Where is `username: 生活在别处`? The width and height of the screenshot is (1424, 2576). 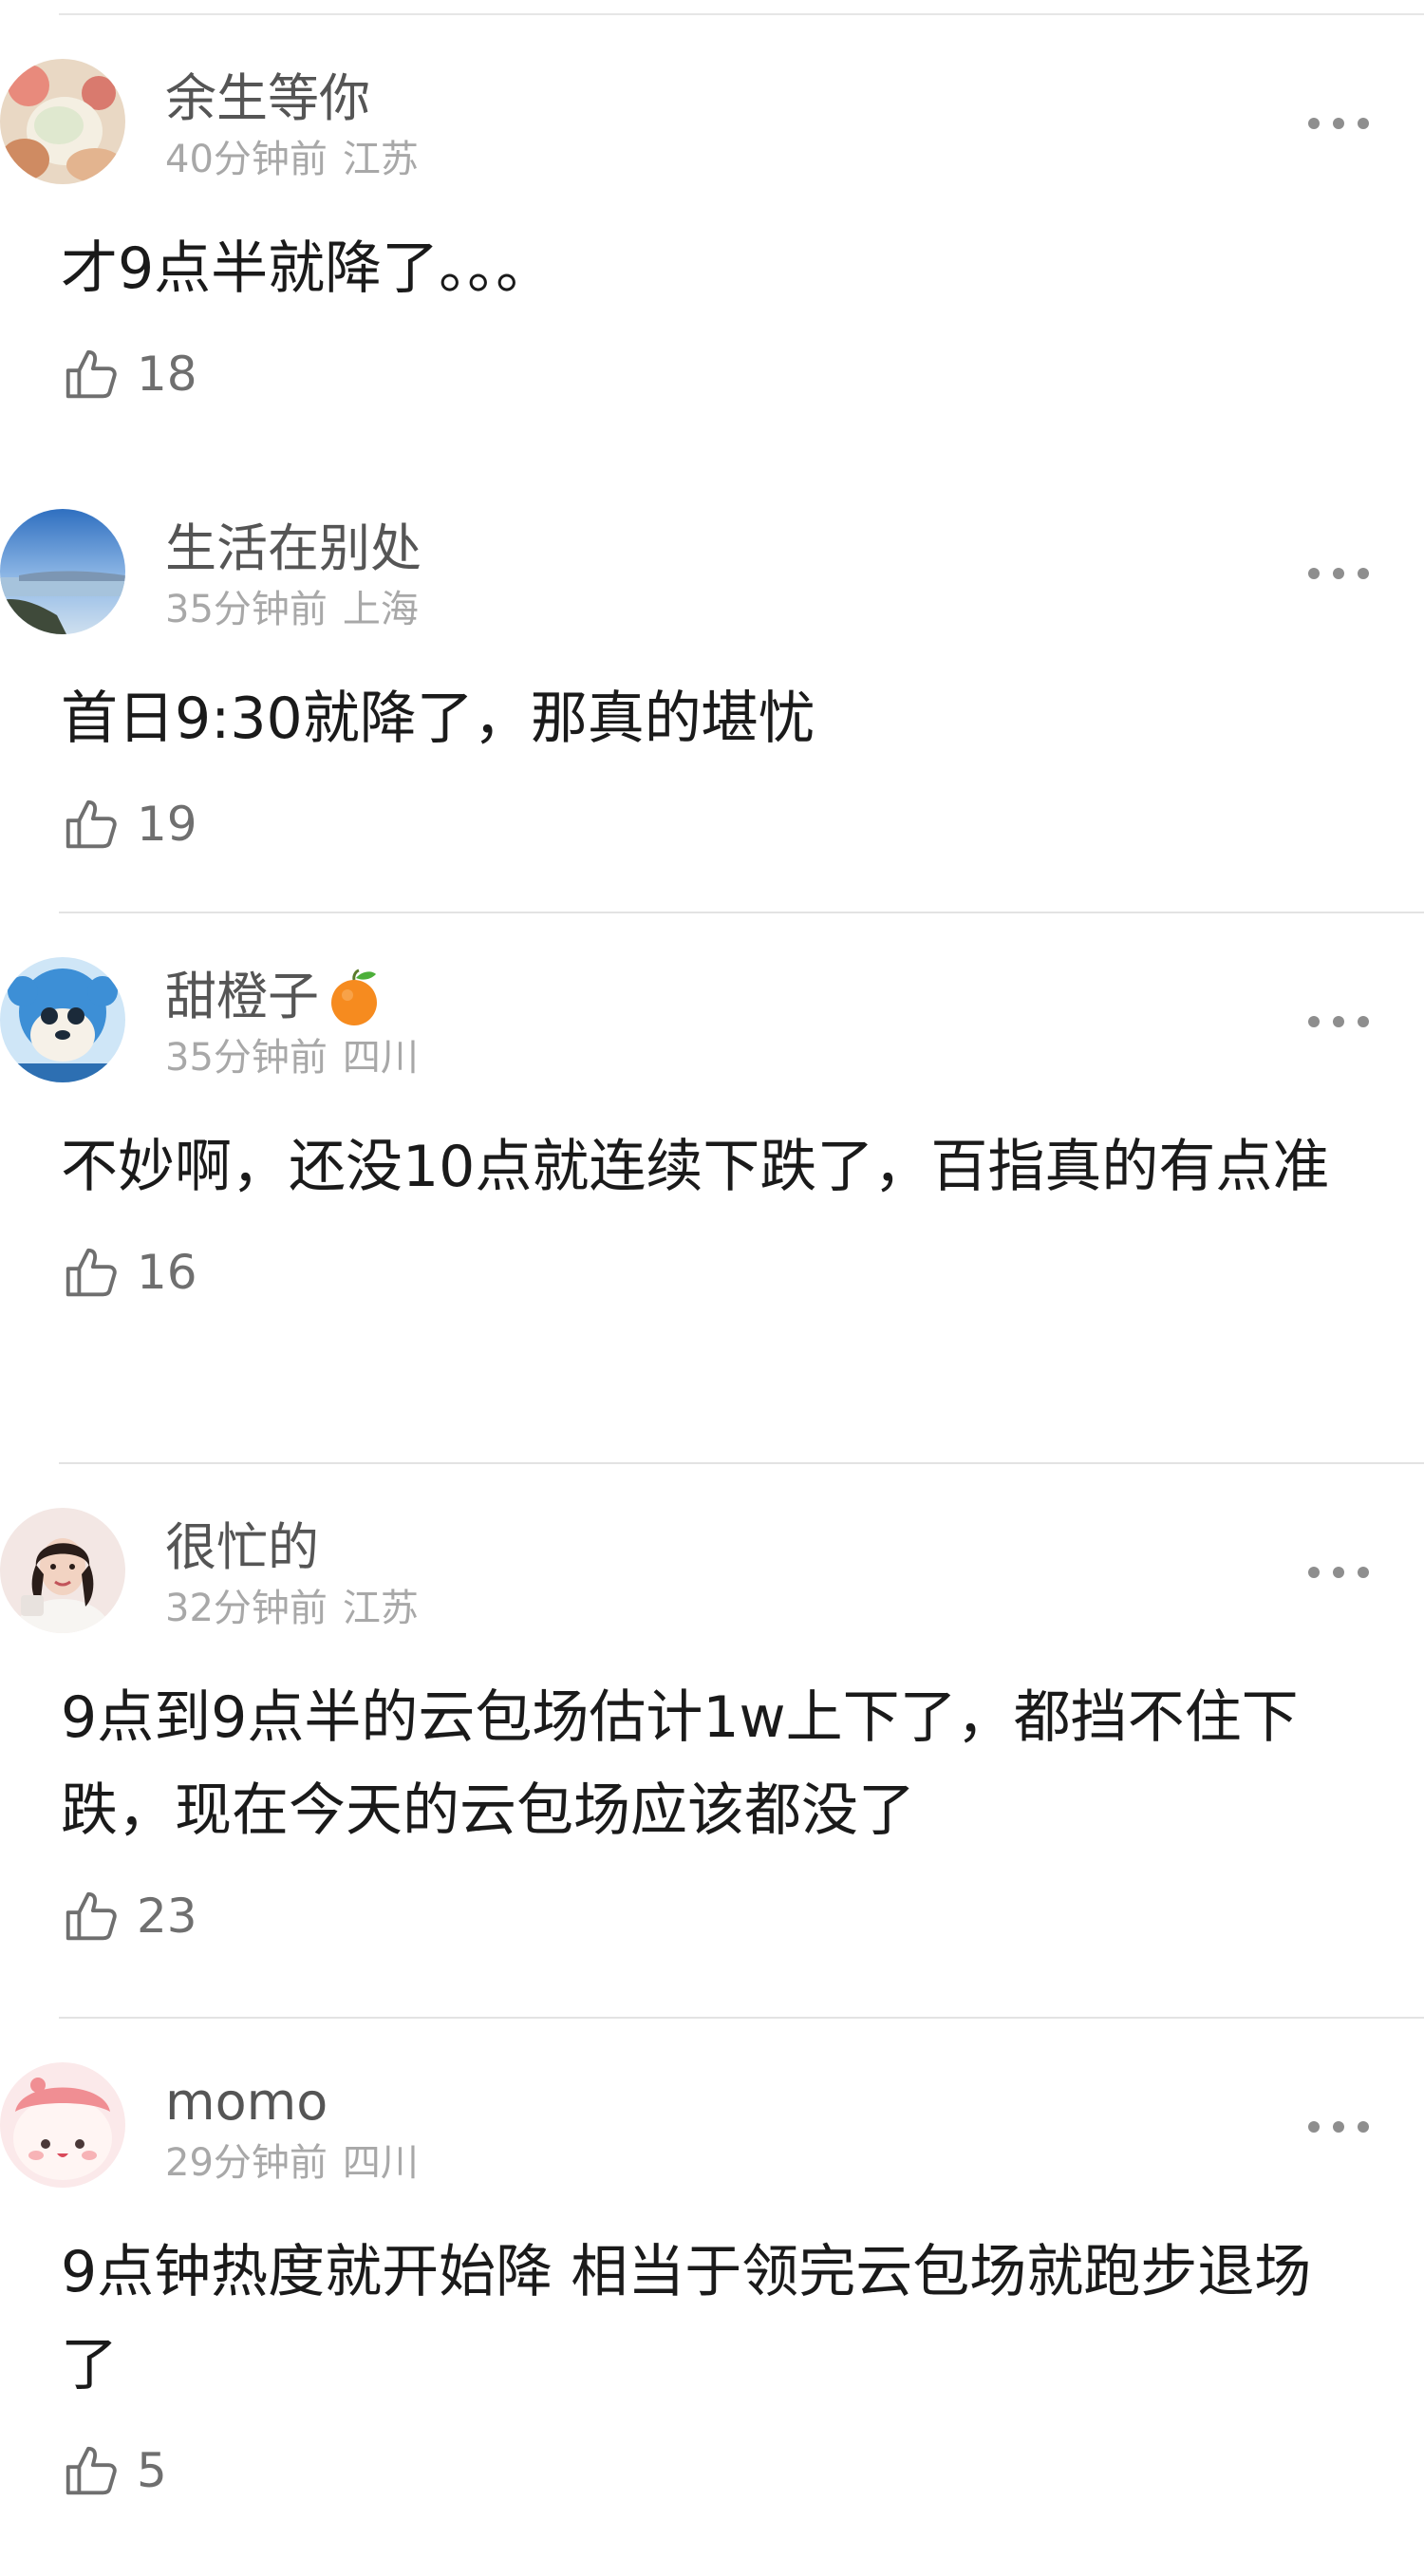 username: 生活在别处 is located at coordinates (294, 548).